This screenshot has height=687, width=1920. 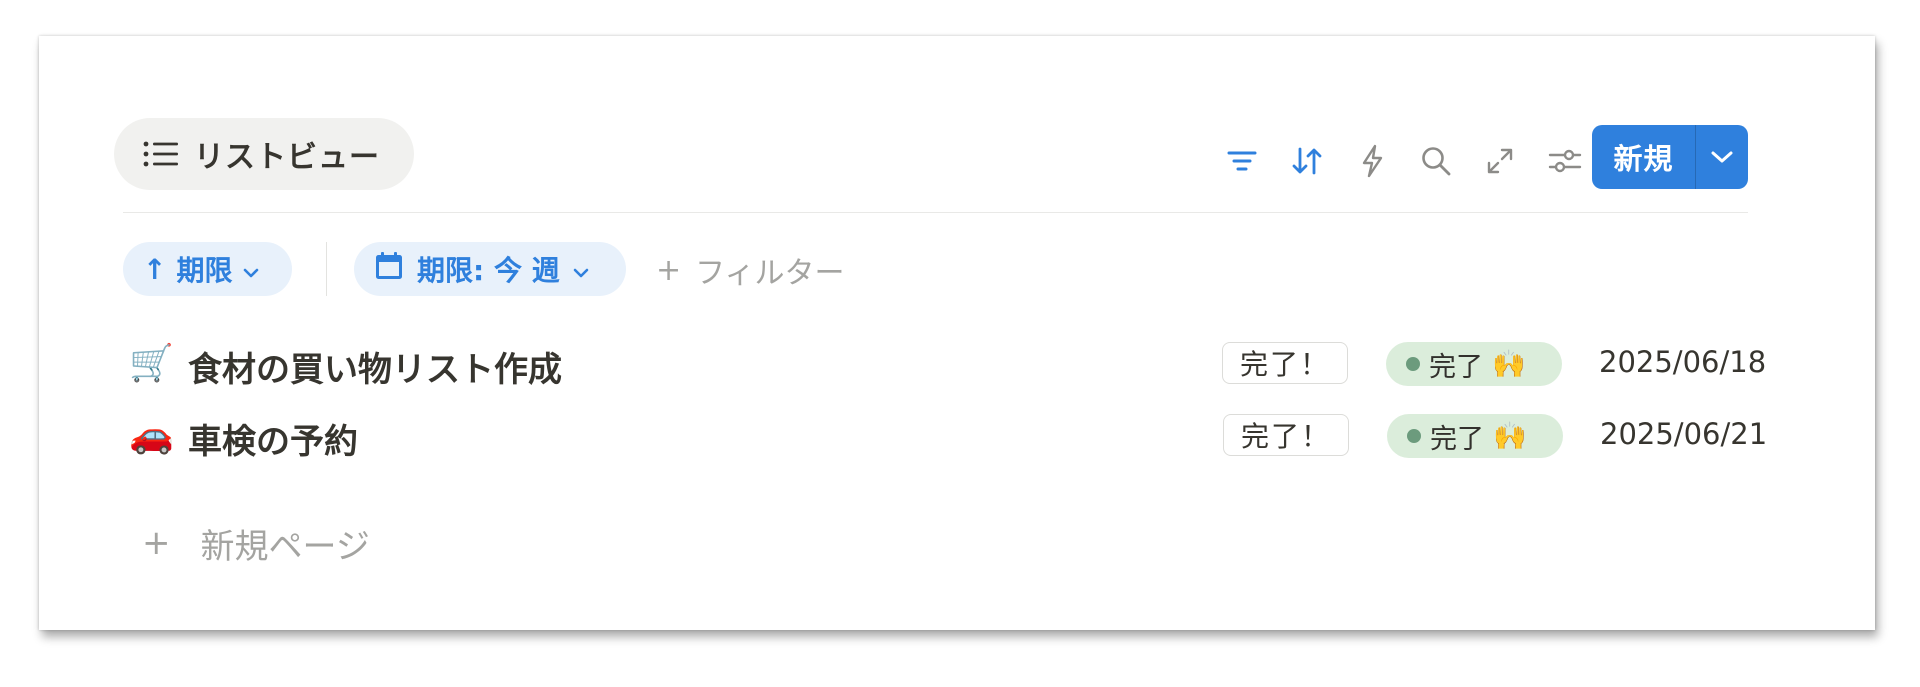 I want to click on new-button: 新規, so click(x=1670, y=157).